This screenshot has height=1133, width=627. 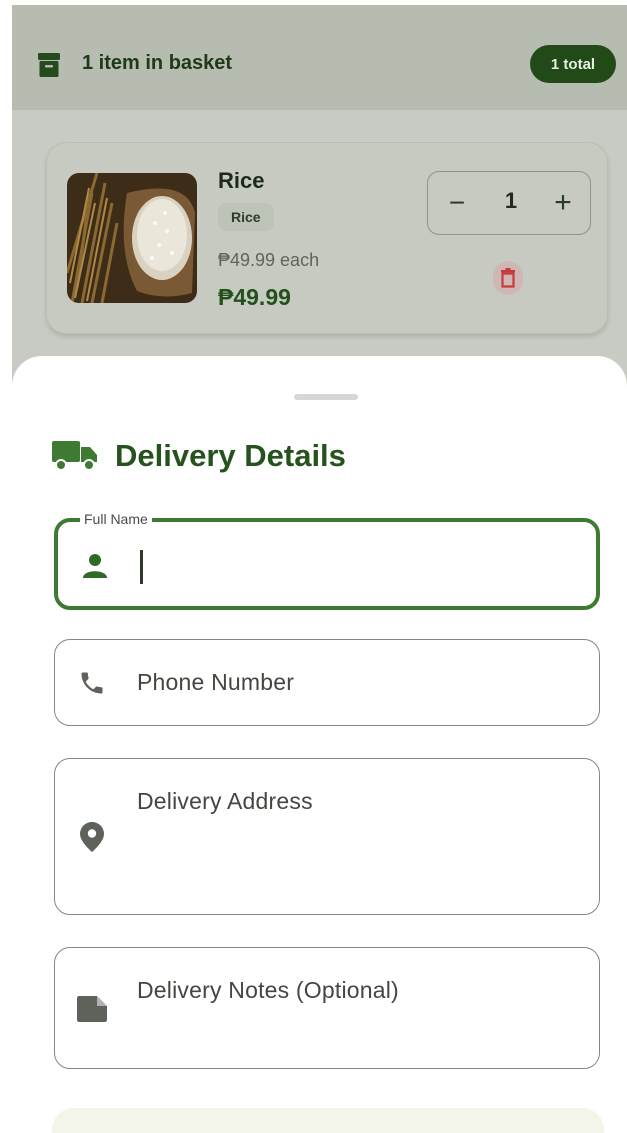 What do you see at coordinates (230, 455) in the screenshot?
I see `sheet-title: Delivery Details` at bounding box center [230, 455].